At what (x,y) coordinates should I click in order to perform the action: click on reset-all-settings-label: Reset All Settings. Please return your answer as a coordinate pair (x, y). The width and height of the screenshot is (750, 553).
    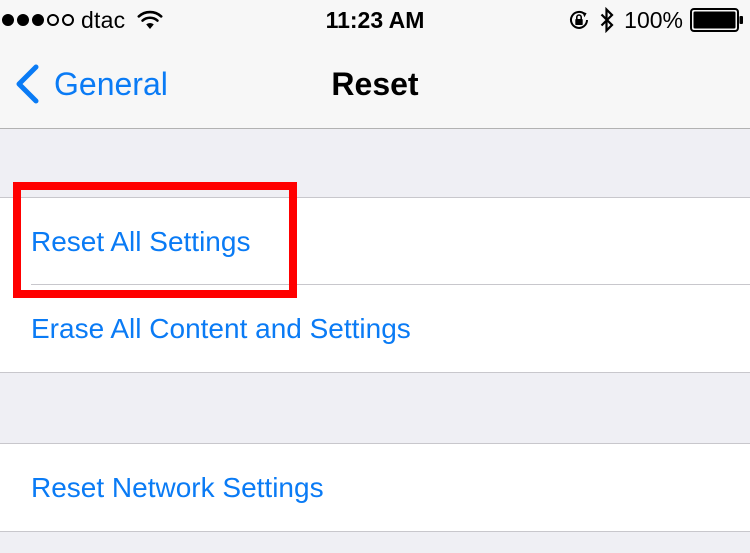
    Looking at the image, I should click on (141, 241).